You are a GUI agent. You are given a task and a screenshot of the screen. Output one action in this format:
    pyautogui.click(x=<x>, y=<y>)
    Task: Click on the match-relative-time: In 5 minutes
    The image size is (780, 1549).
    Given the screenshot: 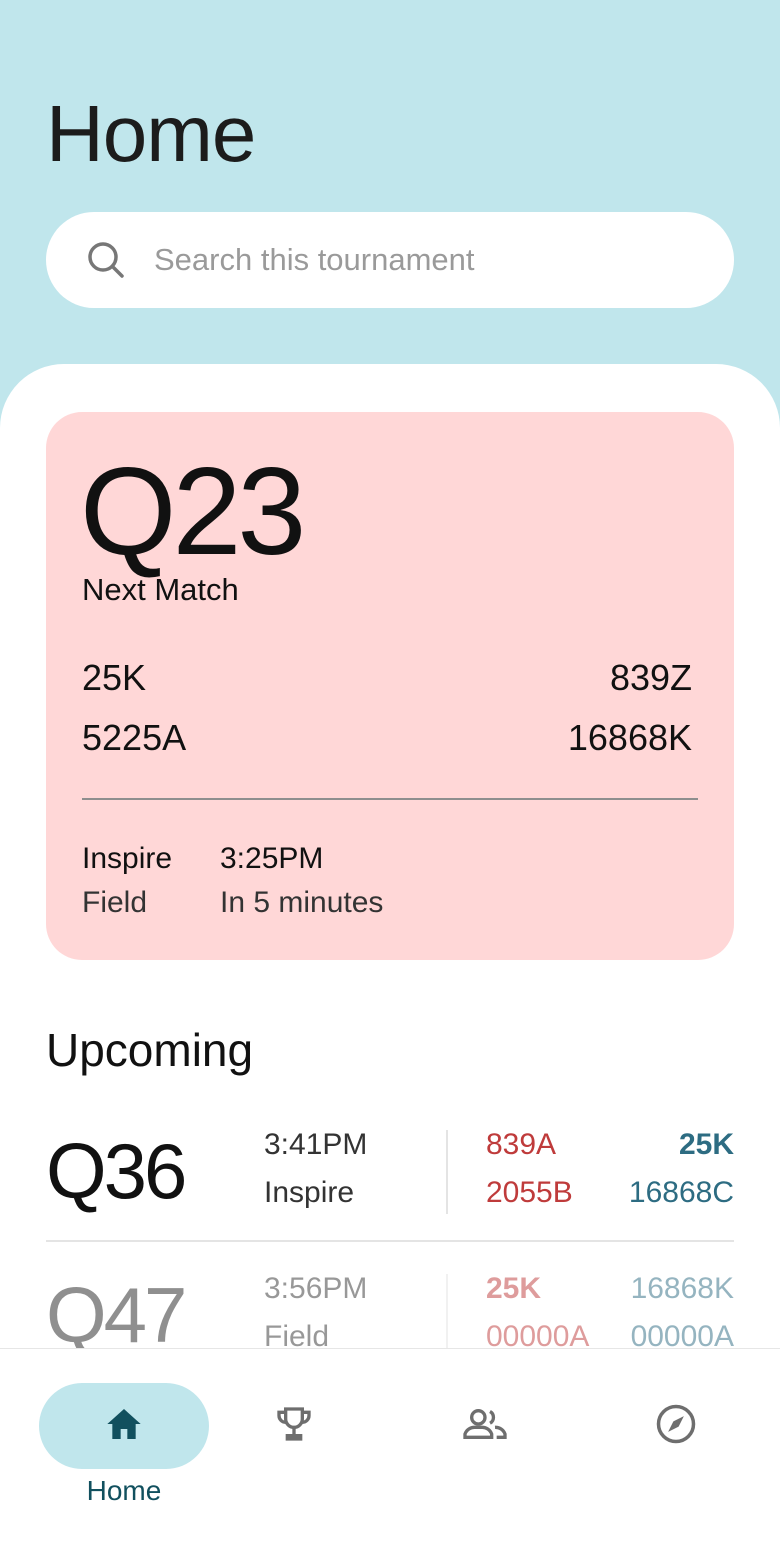 What is the action you would take?
    pyautogui.click(x=302, y=902)
    